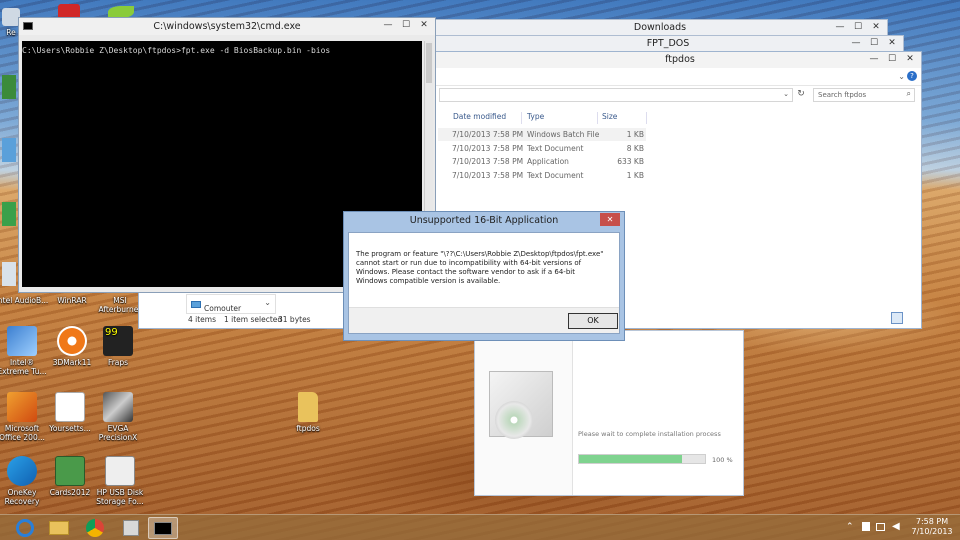 This screenshot has height=540, width=960. What do you see at coordinates (308, 407) in the screenshot?
I see `folder-icon` at bounding box center [308, 407].